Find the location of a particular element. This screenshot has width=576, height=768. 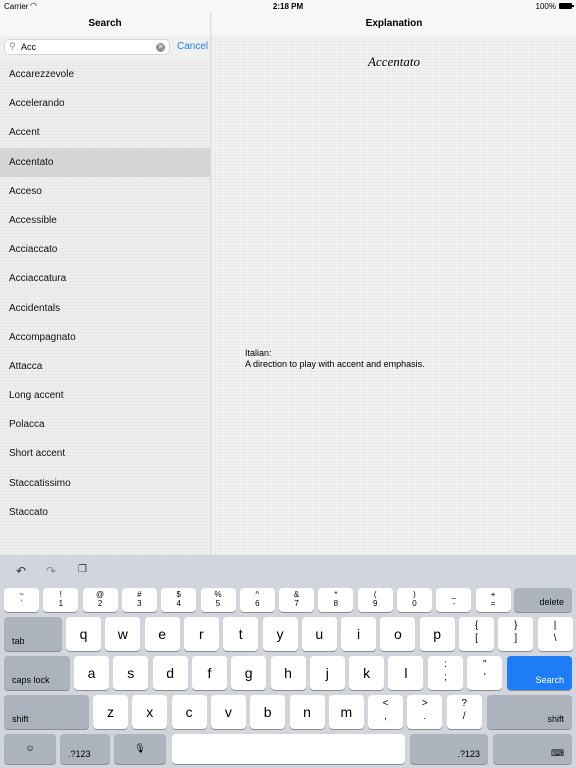

result-item: Accidentals is located at coordinates (105, 308).